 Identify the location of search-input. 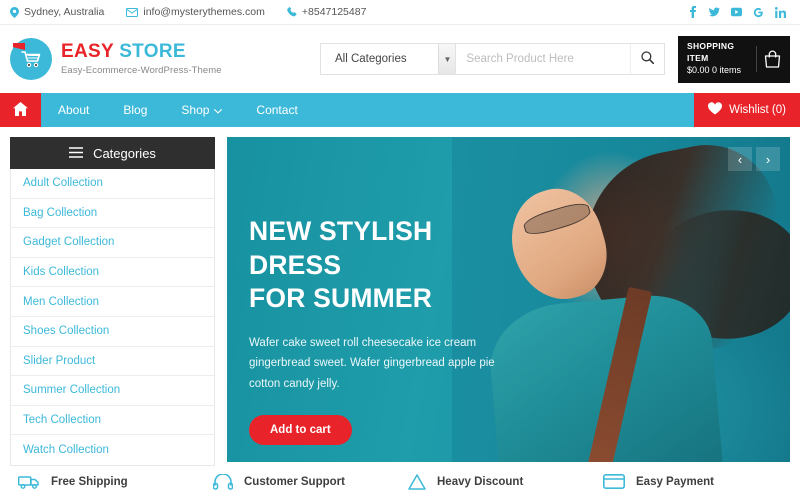
(543, 59).